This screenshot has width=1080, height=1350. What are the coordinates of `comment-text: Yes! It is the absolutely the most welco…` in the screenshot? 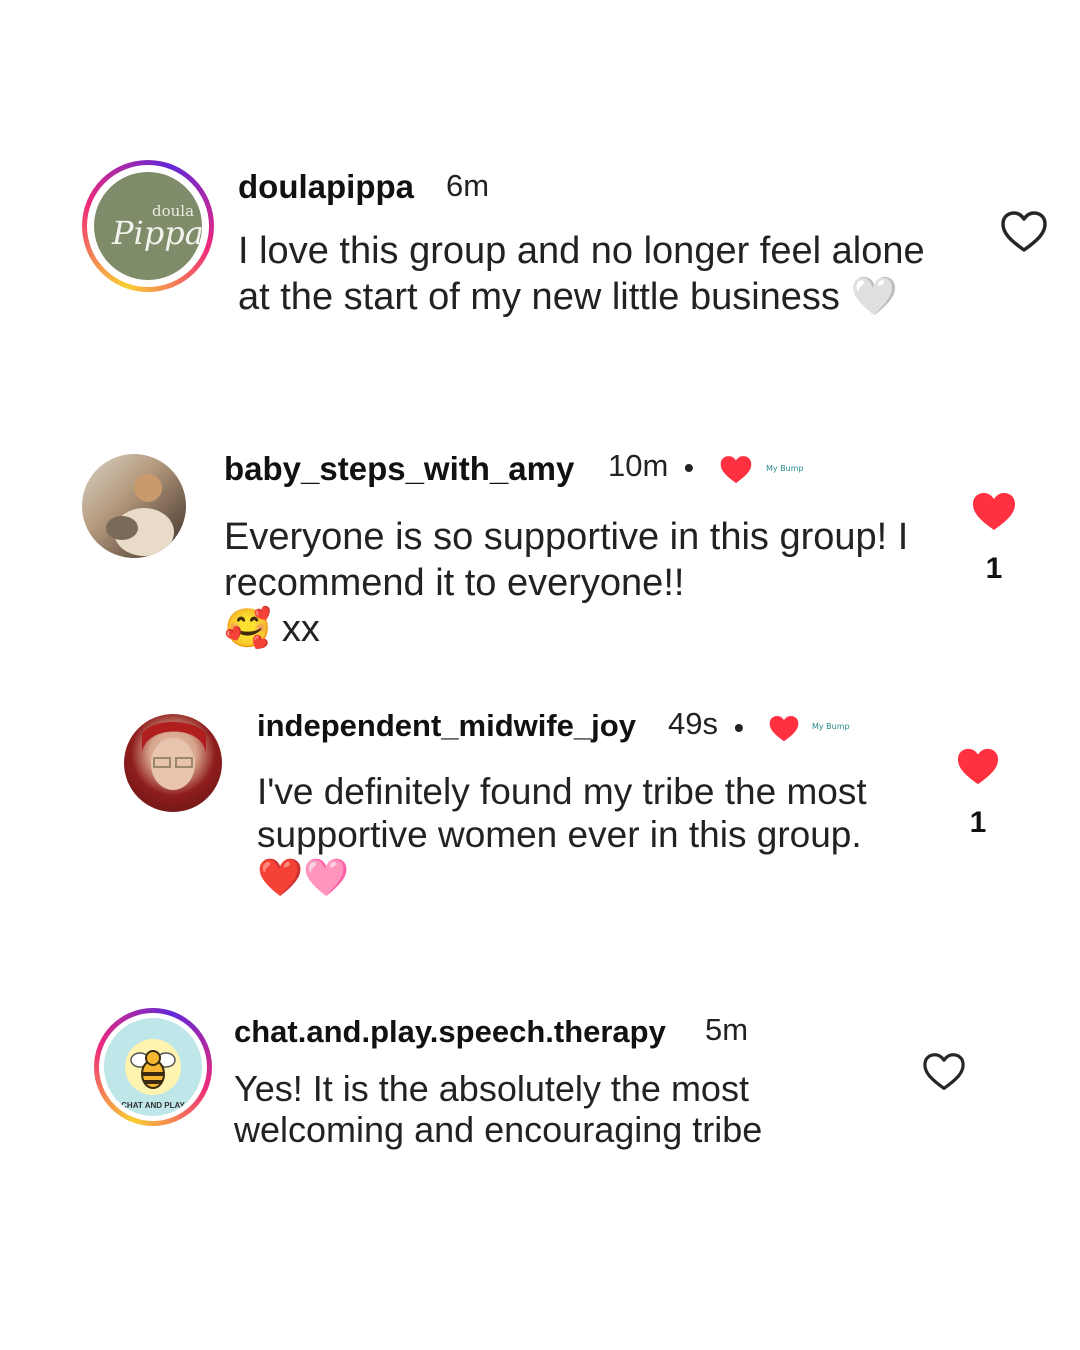 It's located at (554, 1109).